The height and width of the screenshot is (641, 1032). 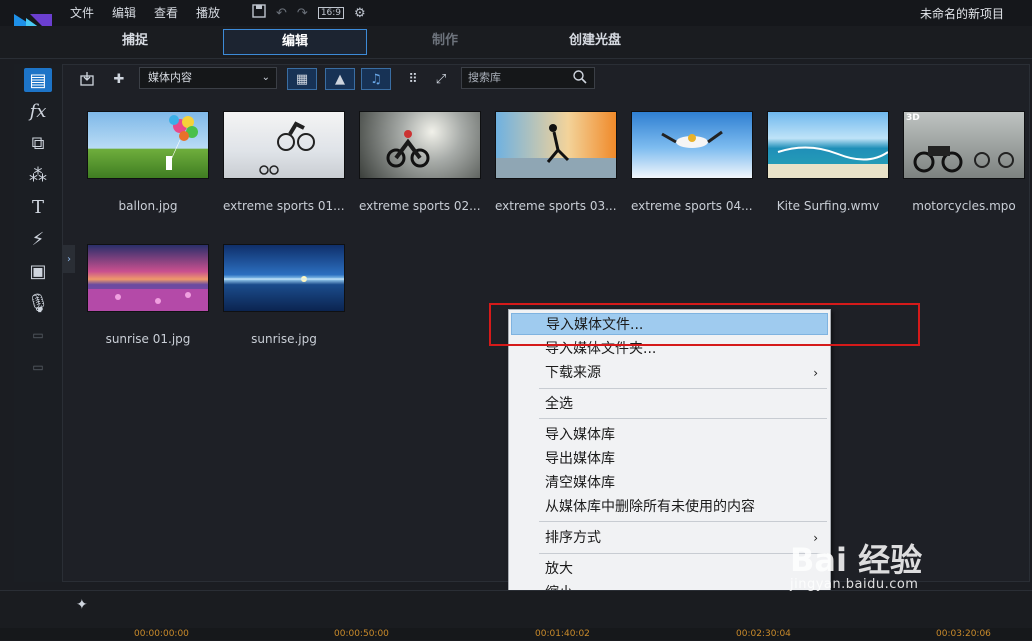 I want to click on particle-room-icon: ⁂, so click(x=38, y=175).